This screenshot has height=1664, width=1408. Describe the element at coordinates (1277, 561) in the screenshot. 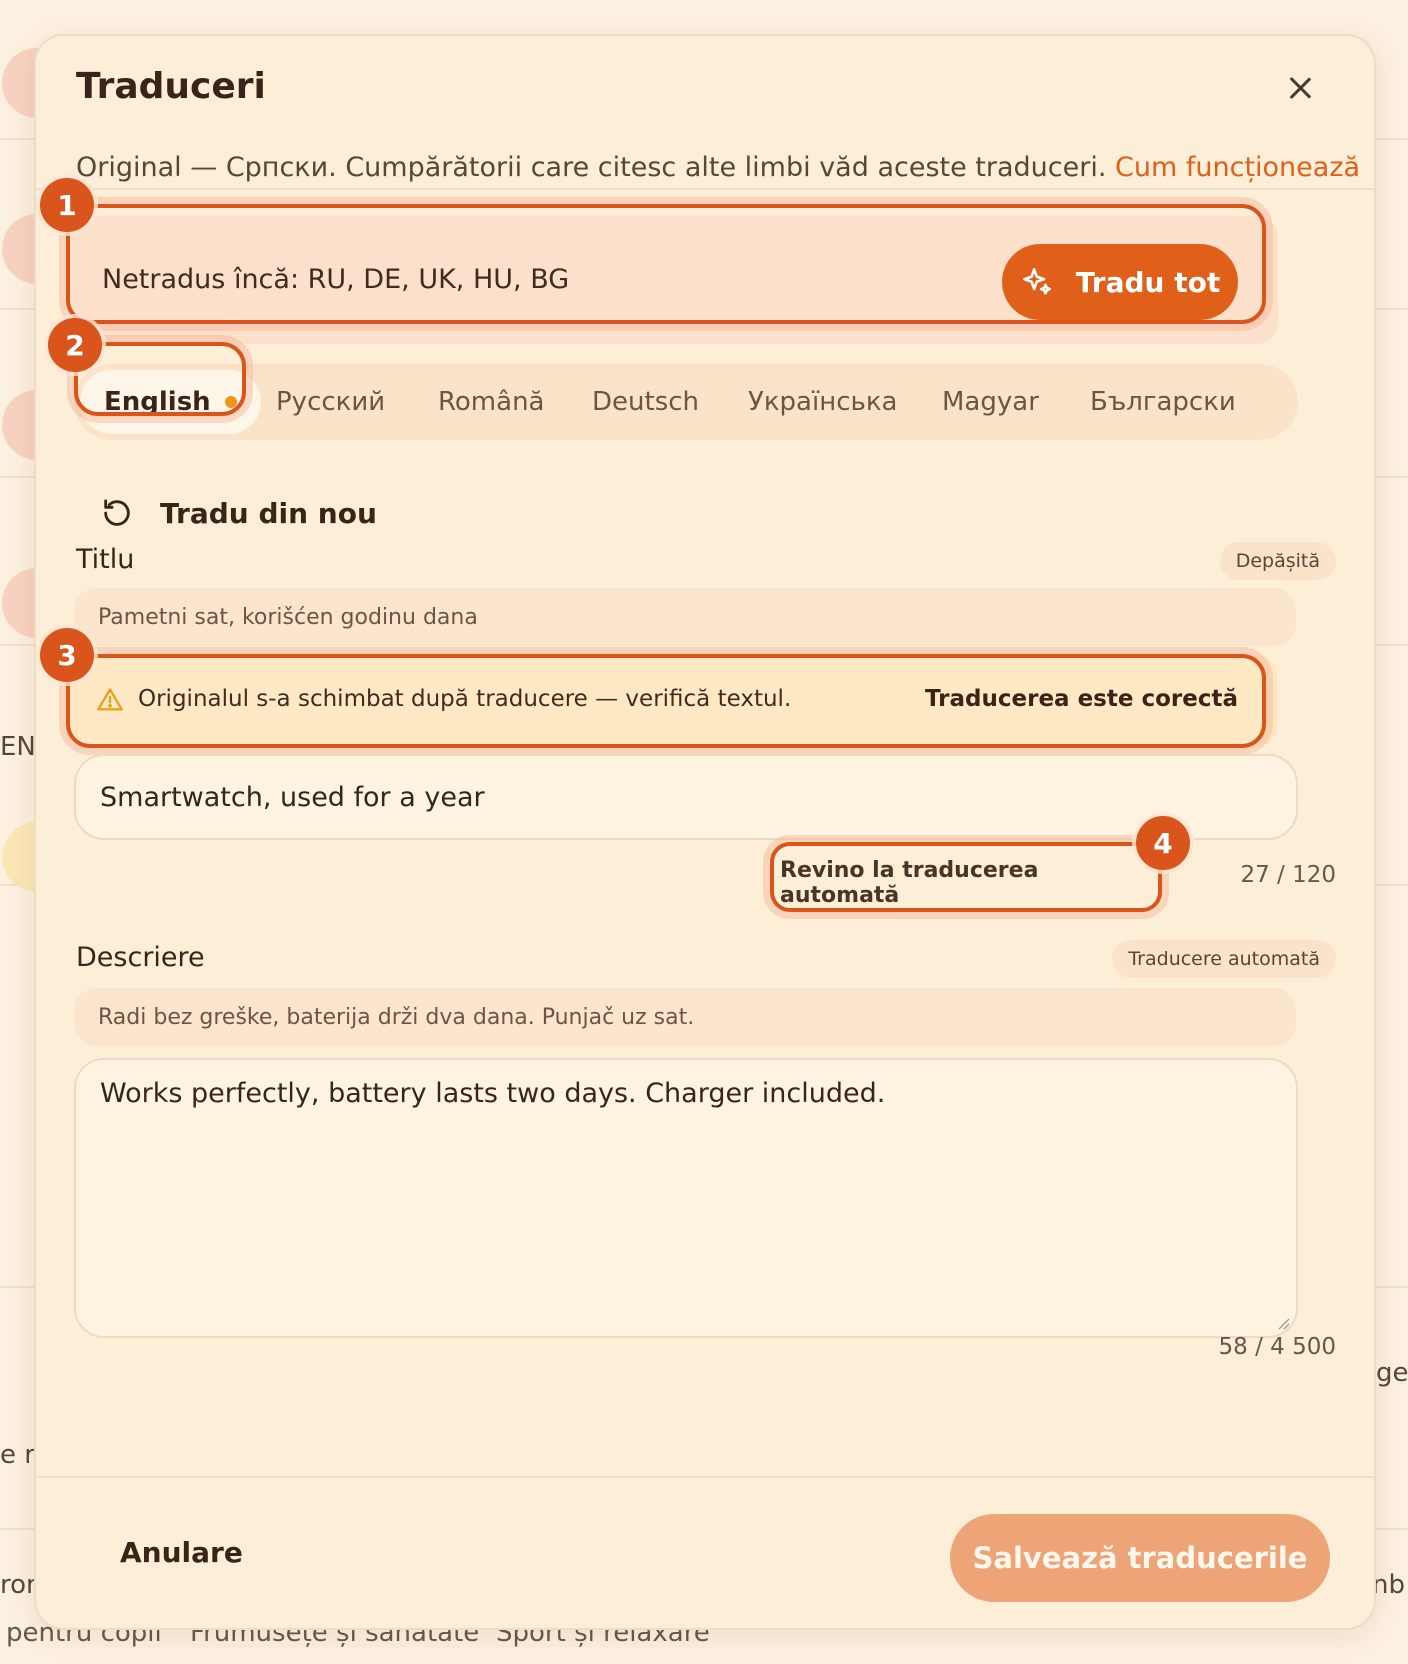

I see `status-badge: Depășită` at that location.